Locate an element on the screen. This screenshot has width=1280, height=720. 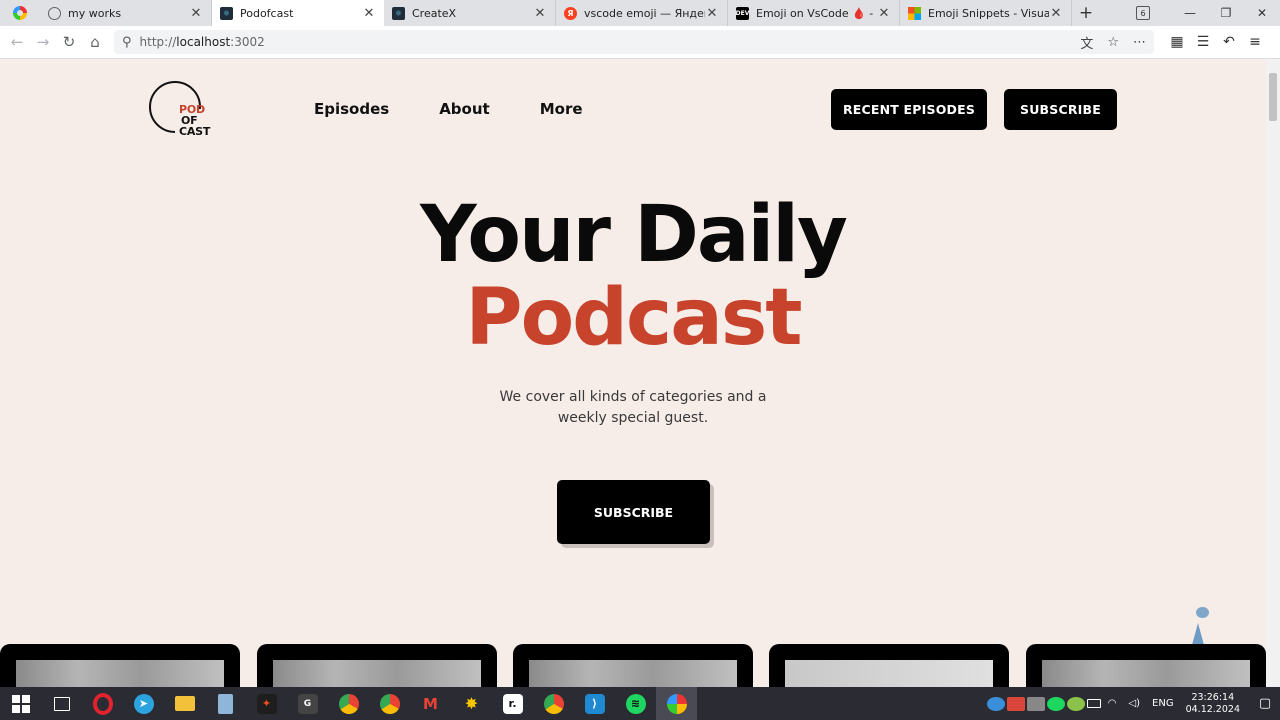
g-app-icon: G is located at coordinates (307, 703).